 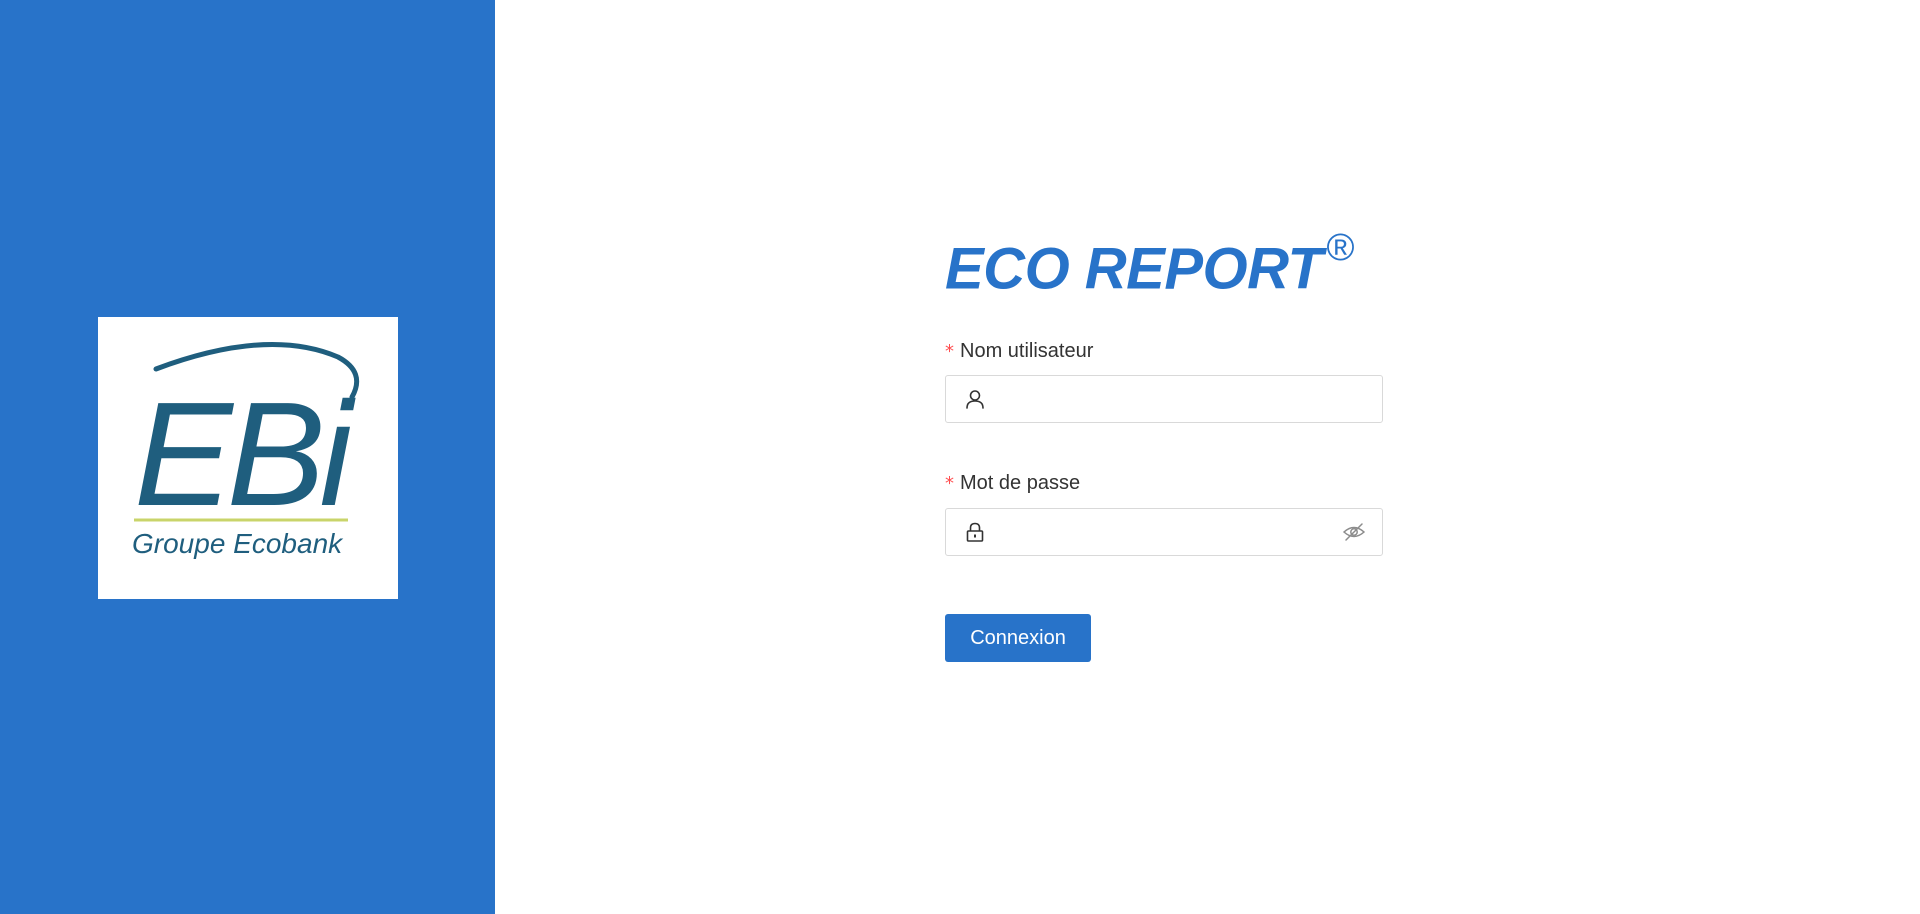 What do you see at coordinates (1020, 483) in the screenshot?
I see `password-label-text: Mot de passe` at bounding box center [1020, 483].